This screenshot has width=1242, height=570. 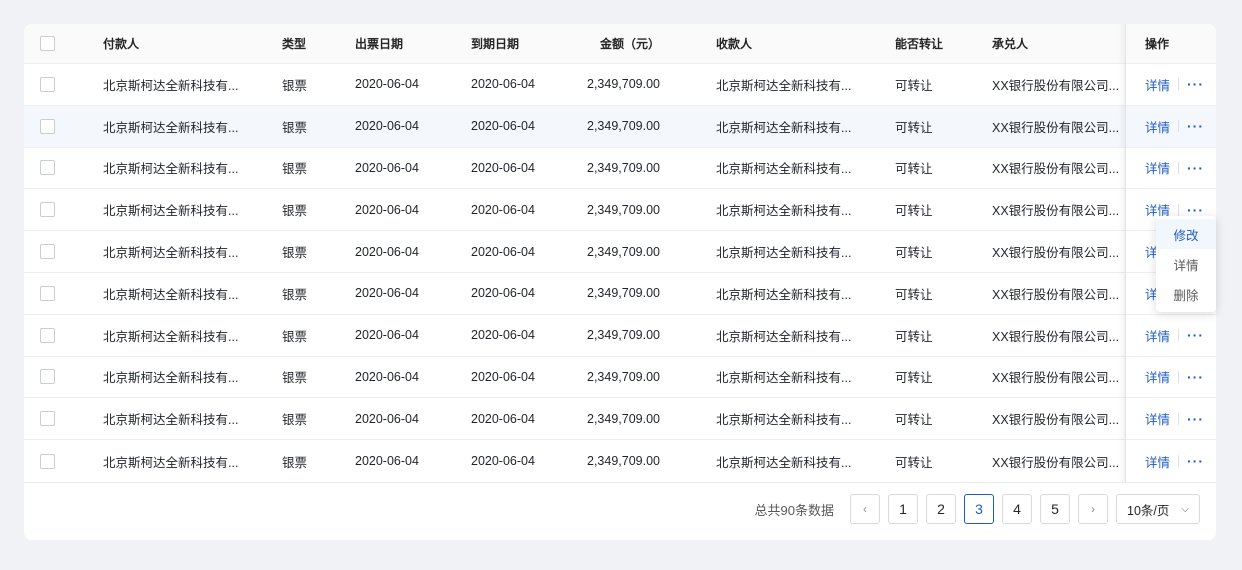 I want to click on page-button: 3, so click(x=979, y=509).